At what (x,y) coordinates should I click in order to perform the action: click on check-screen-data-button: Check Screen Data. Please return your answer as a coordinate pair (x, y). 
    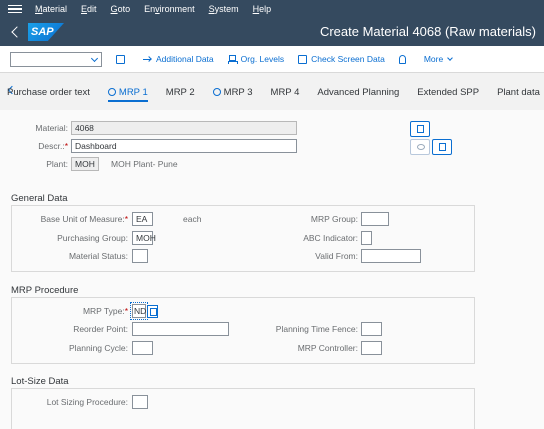
    Looking at the image, I should click on (341, 59).